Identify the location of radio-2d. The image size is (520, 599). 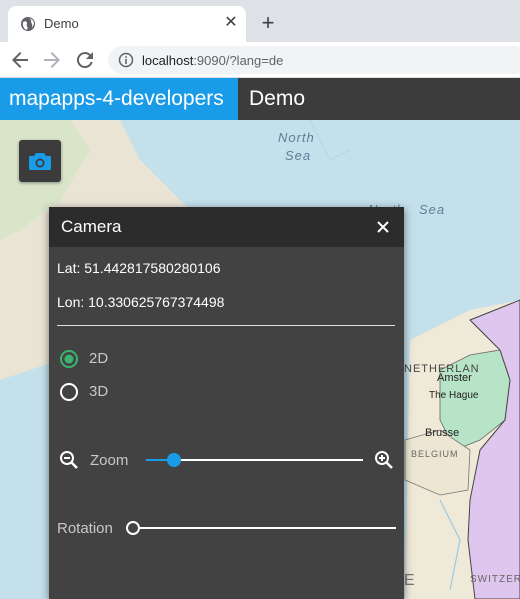
(69, 359).